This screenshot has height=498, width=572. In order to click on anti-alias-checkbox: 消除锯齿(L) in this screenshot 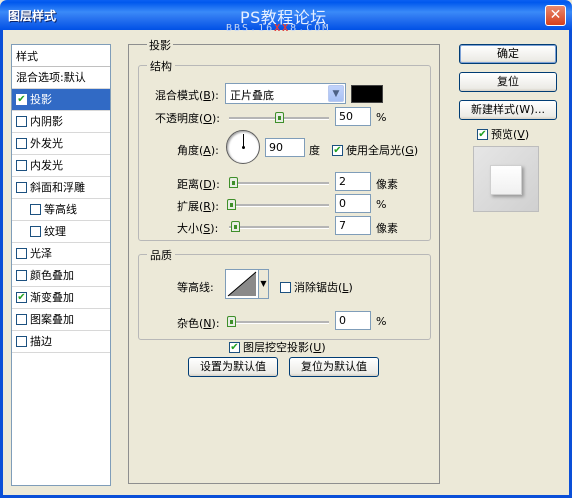, I will do `click(316, 287)`.